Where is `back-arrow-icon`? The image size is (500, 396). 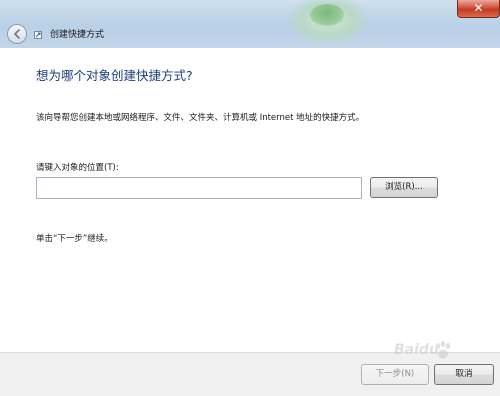
back-arrow-icon is located at coordinates (17, 34).